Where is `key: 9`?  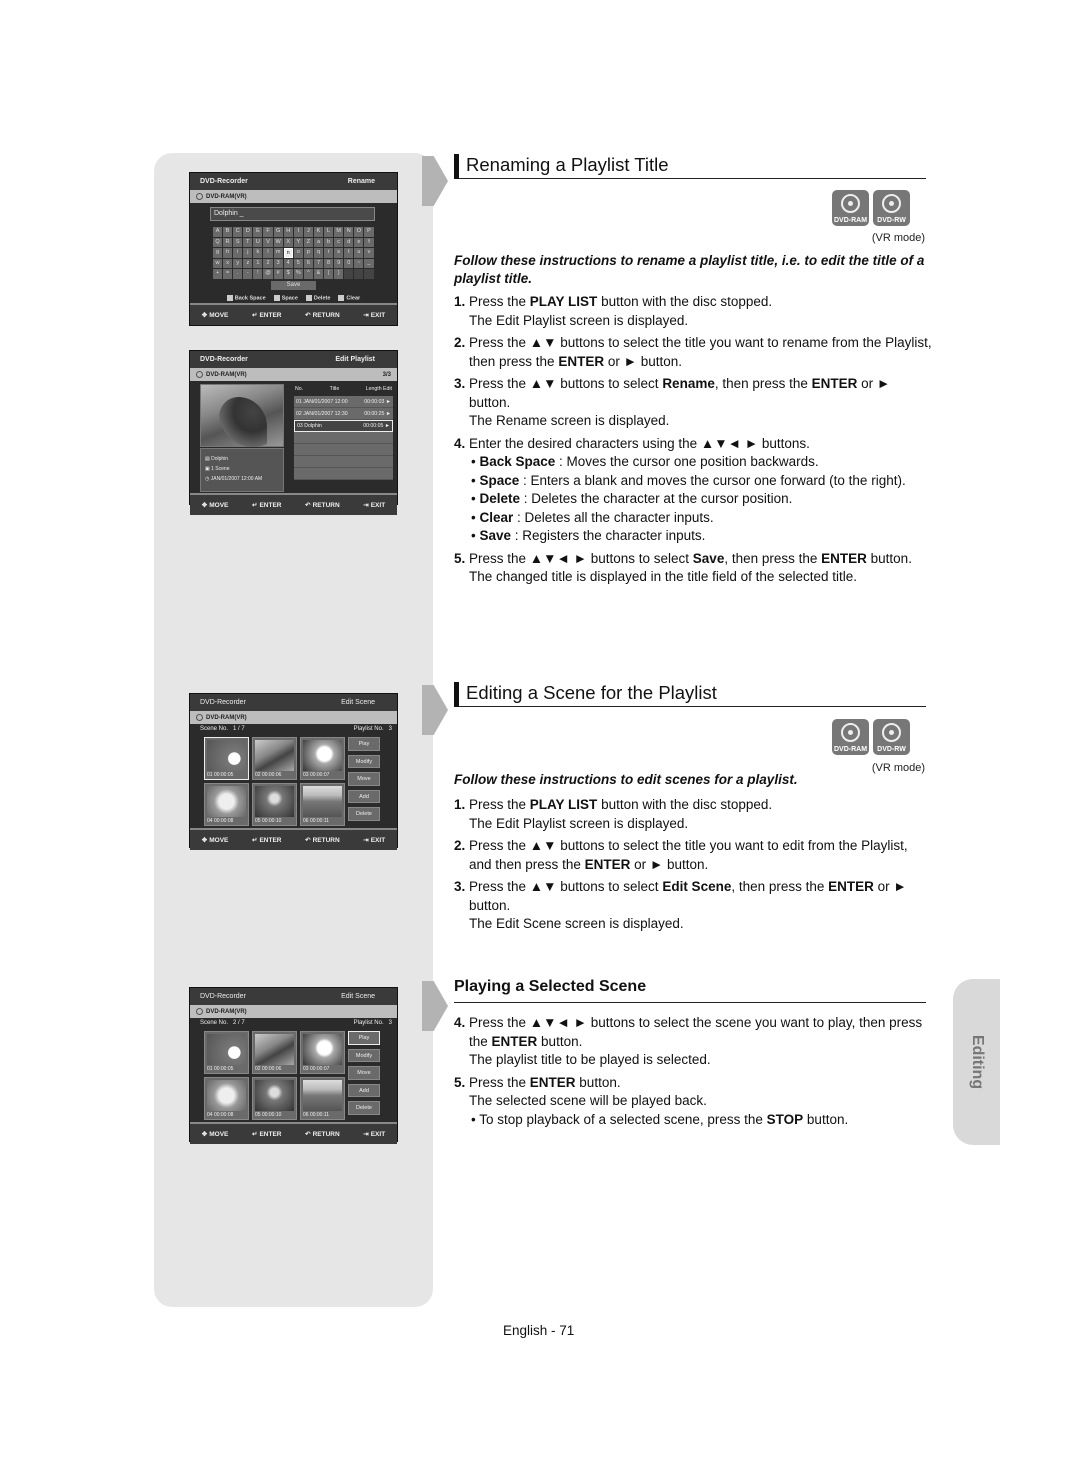 key: 9 is located at coordinates (339, 263).